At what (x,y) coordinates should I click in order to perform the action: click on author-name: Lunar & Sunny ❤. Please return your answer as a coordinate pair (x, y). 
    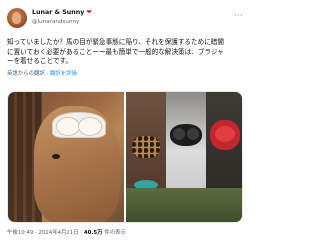
    Looking at the image, I should click on (62, 12).